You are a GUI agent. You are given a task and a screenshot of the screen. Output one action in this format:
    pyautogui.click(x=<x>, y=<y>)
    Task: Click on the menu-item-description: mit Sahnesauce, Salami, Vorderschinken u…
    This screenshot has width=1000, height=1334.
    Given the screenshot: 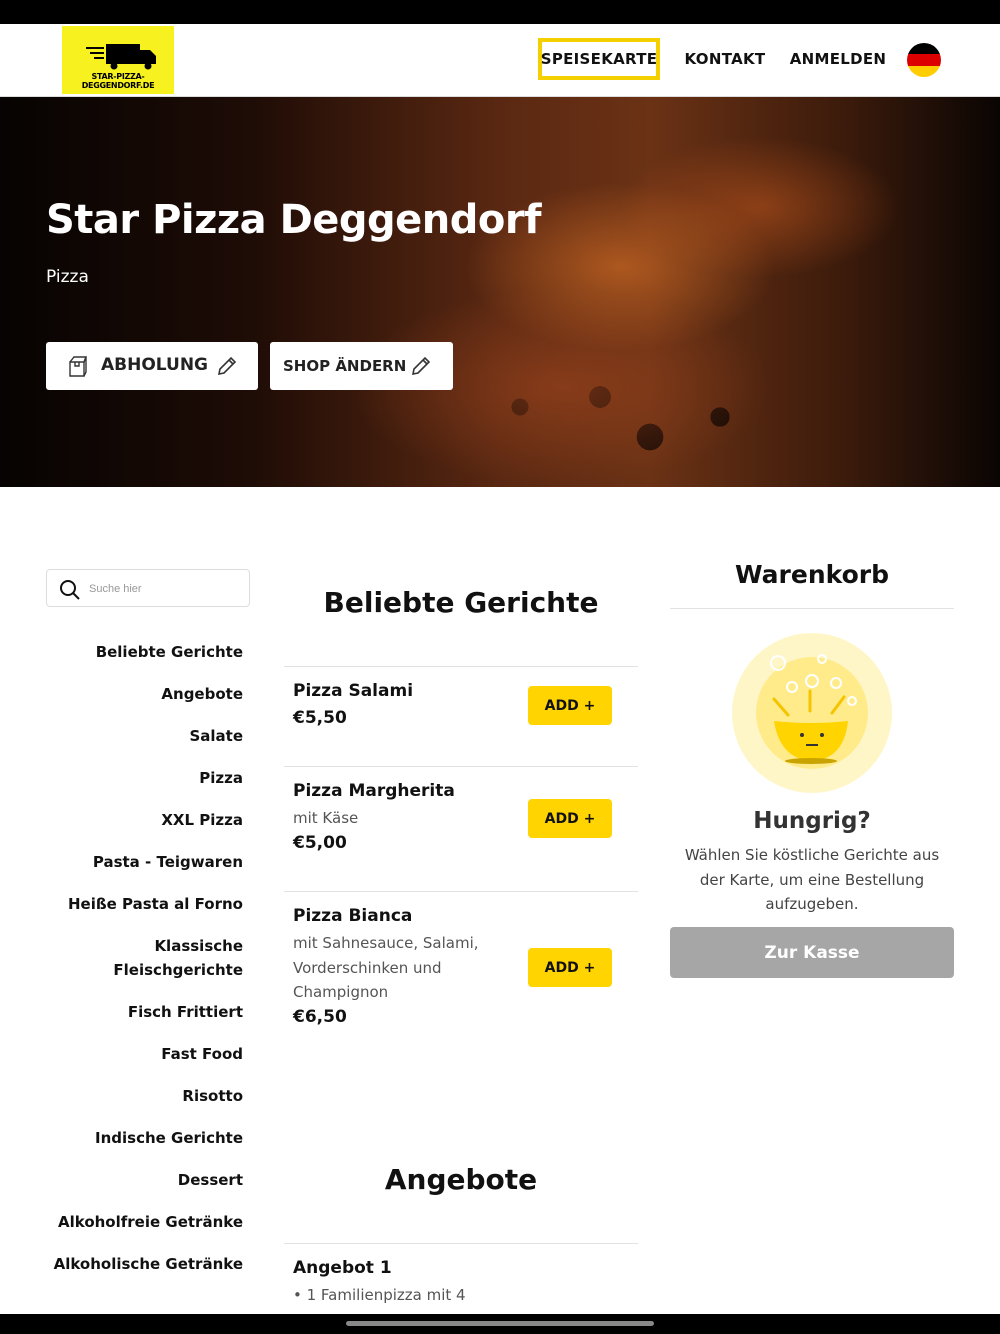 What is the action you would take?
    pyautogui.click(x=386, y=967)
    